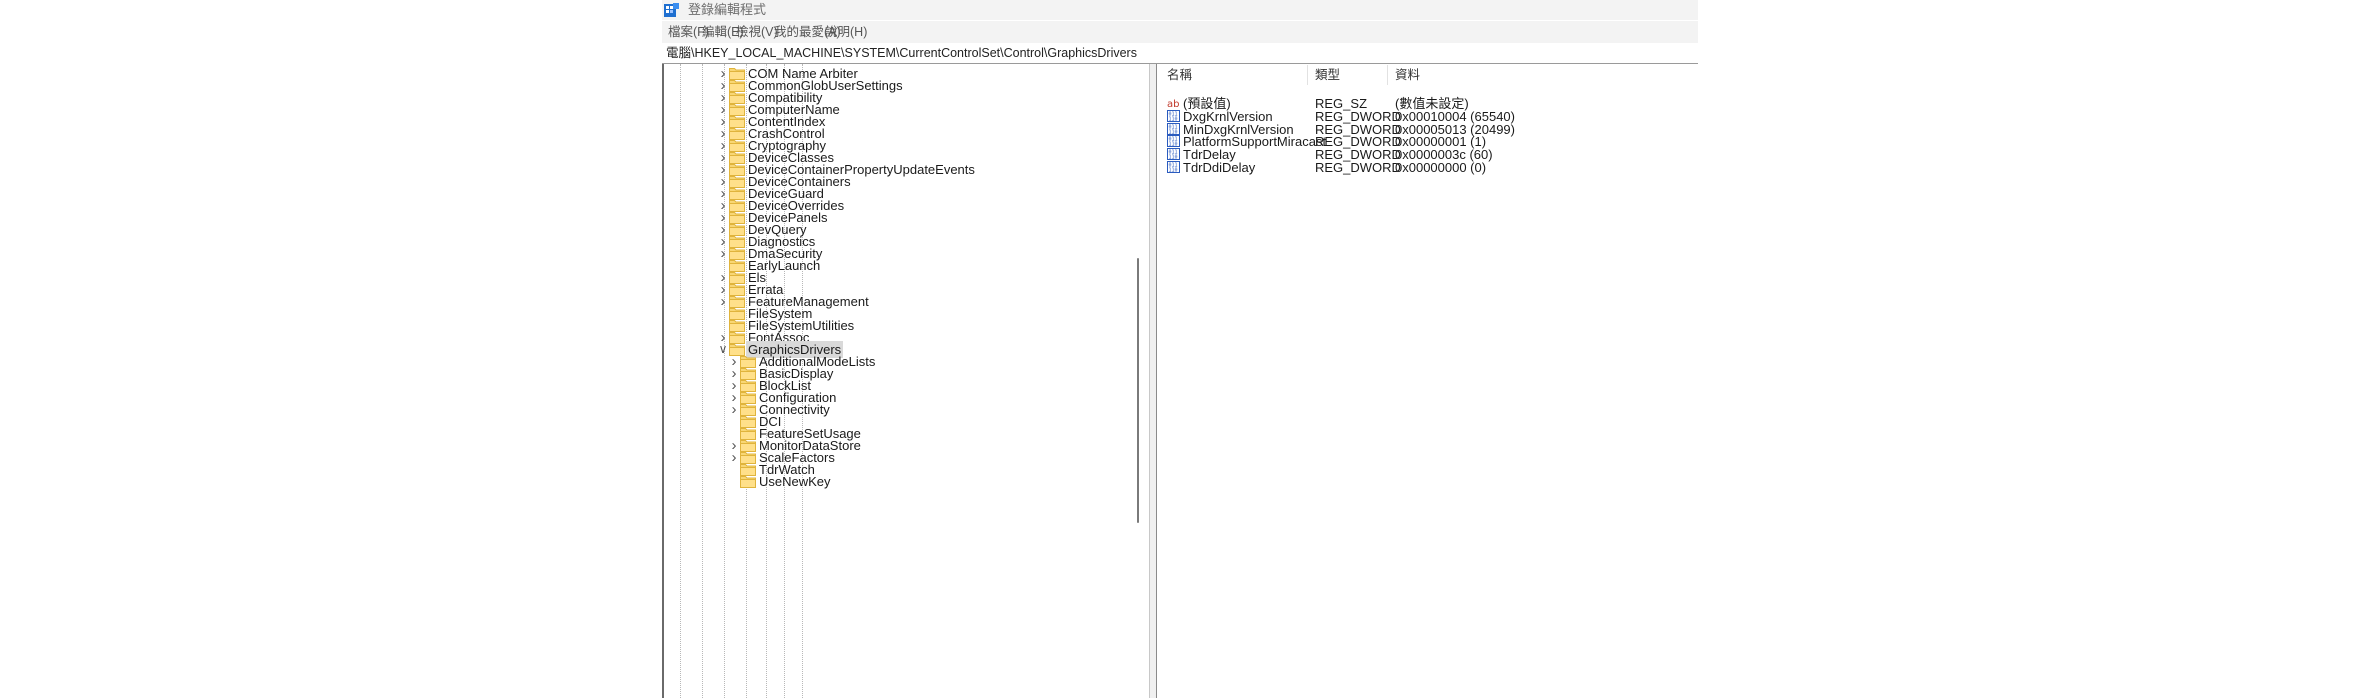 The width and height of the screenshot is (2360, 698). Describe the element at coordinates (671, 10) in the screenshot. I see `regedit-icon` at that location.